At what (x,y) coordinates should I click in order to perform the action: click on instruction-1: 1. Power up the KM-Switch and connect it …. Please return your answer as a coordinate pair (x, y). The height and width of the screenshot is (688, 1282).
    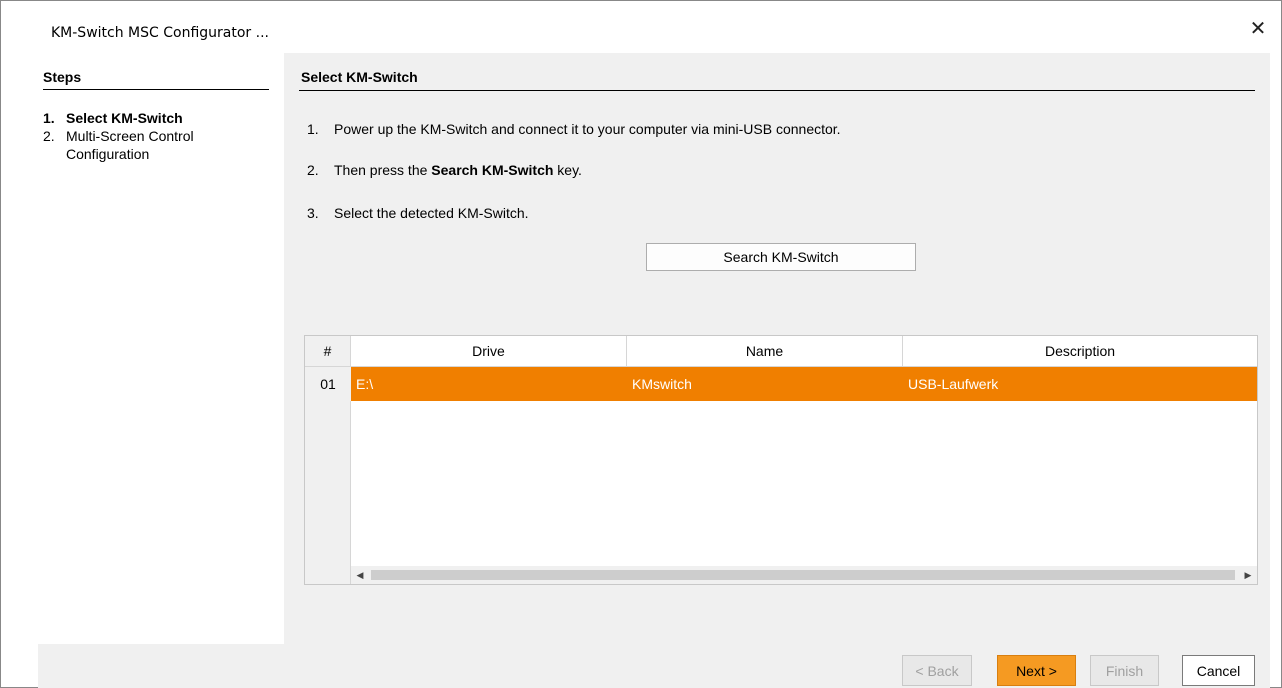
    Looking at the image, I should click on (574, 129).